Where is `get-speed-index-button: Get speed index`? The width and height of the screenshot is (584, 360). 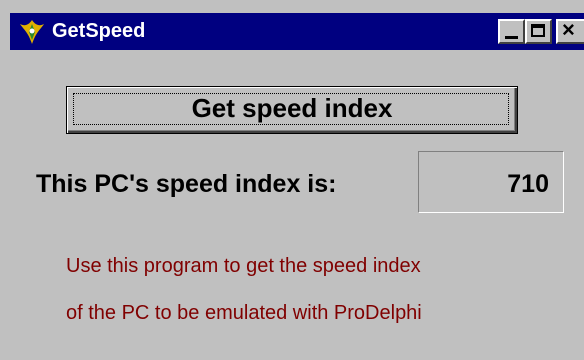
get-speed-index-button: Get speed index is located at coordinates (292, 110).